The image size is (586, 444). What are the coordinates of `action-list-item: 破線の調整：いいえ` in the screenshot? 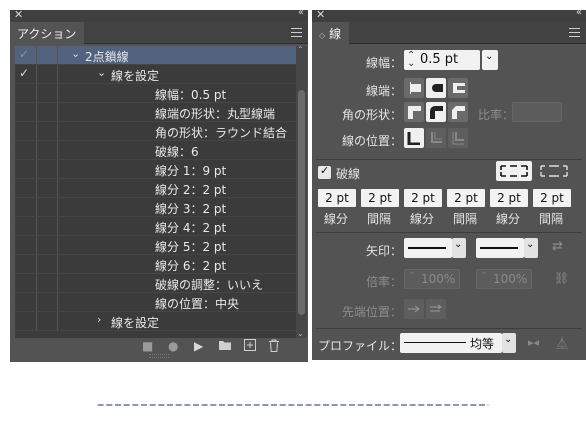 It's located at (155, 283).